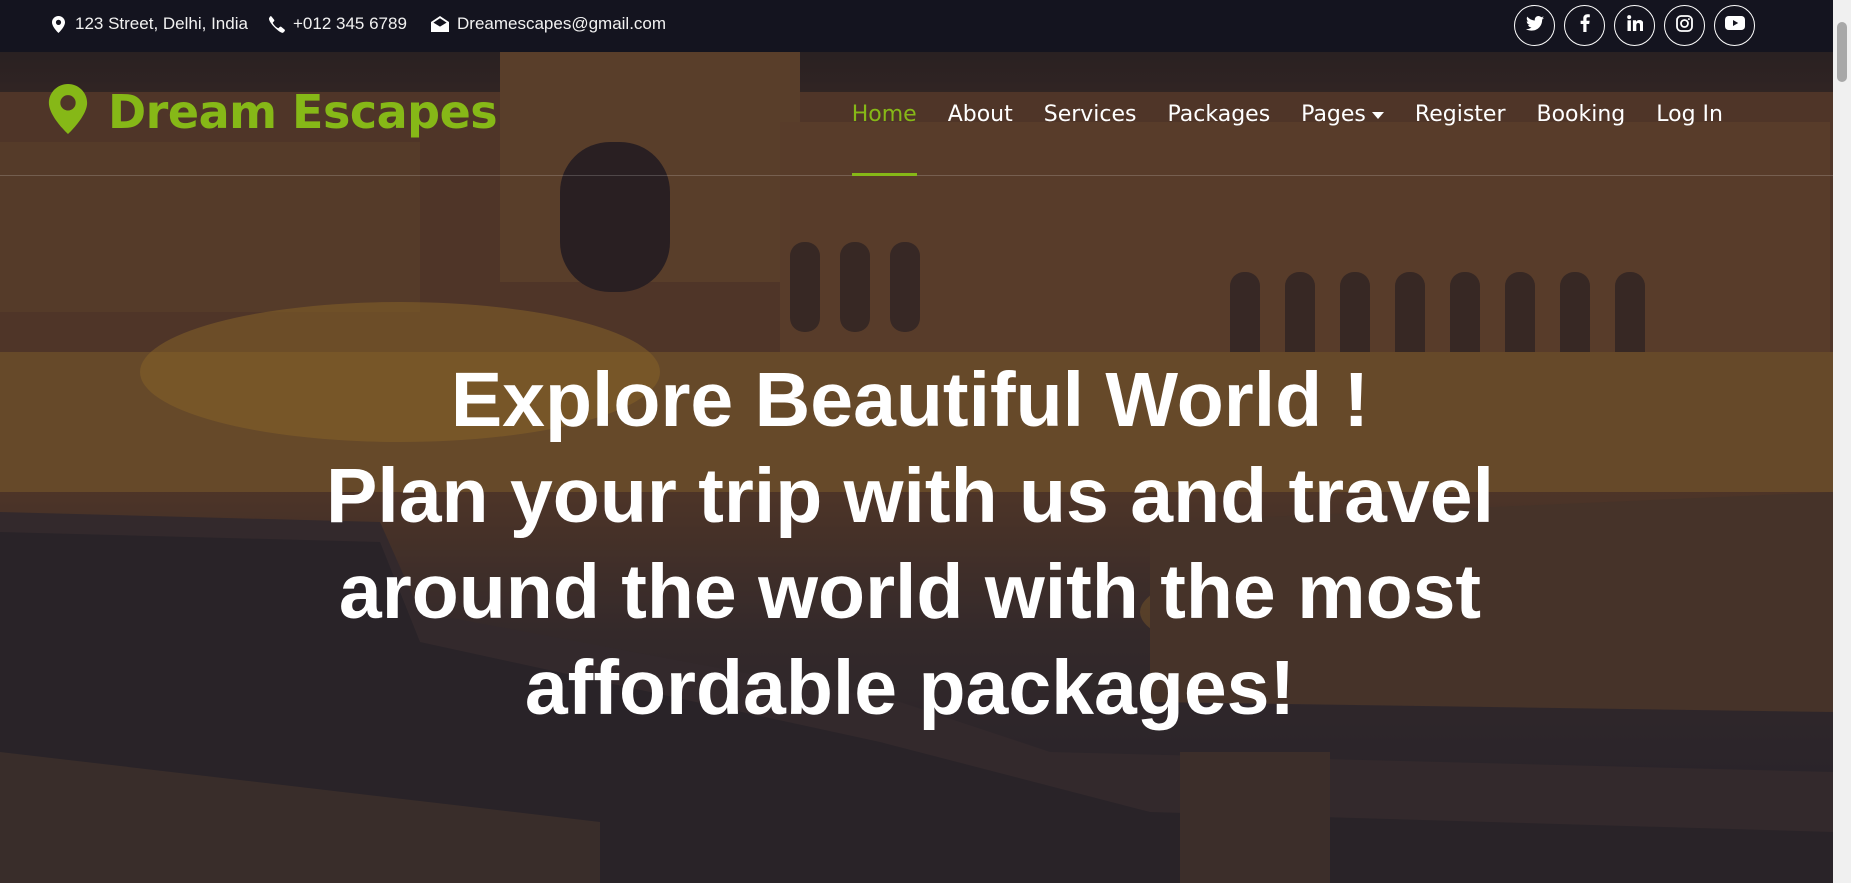 Image resolution: width=1851 pixels, height=883 pixels. I want to click on nav-about-label: About, so click(980, 114).